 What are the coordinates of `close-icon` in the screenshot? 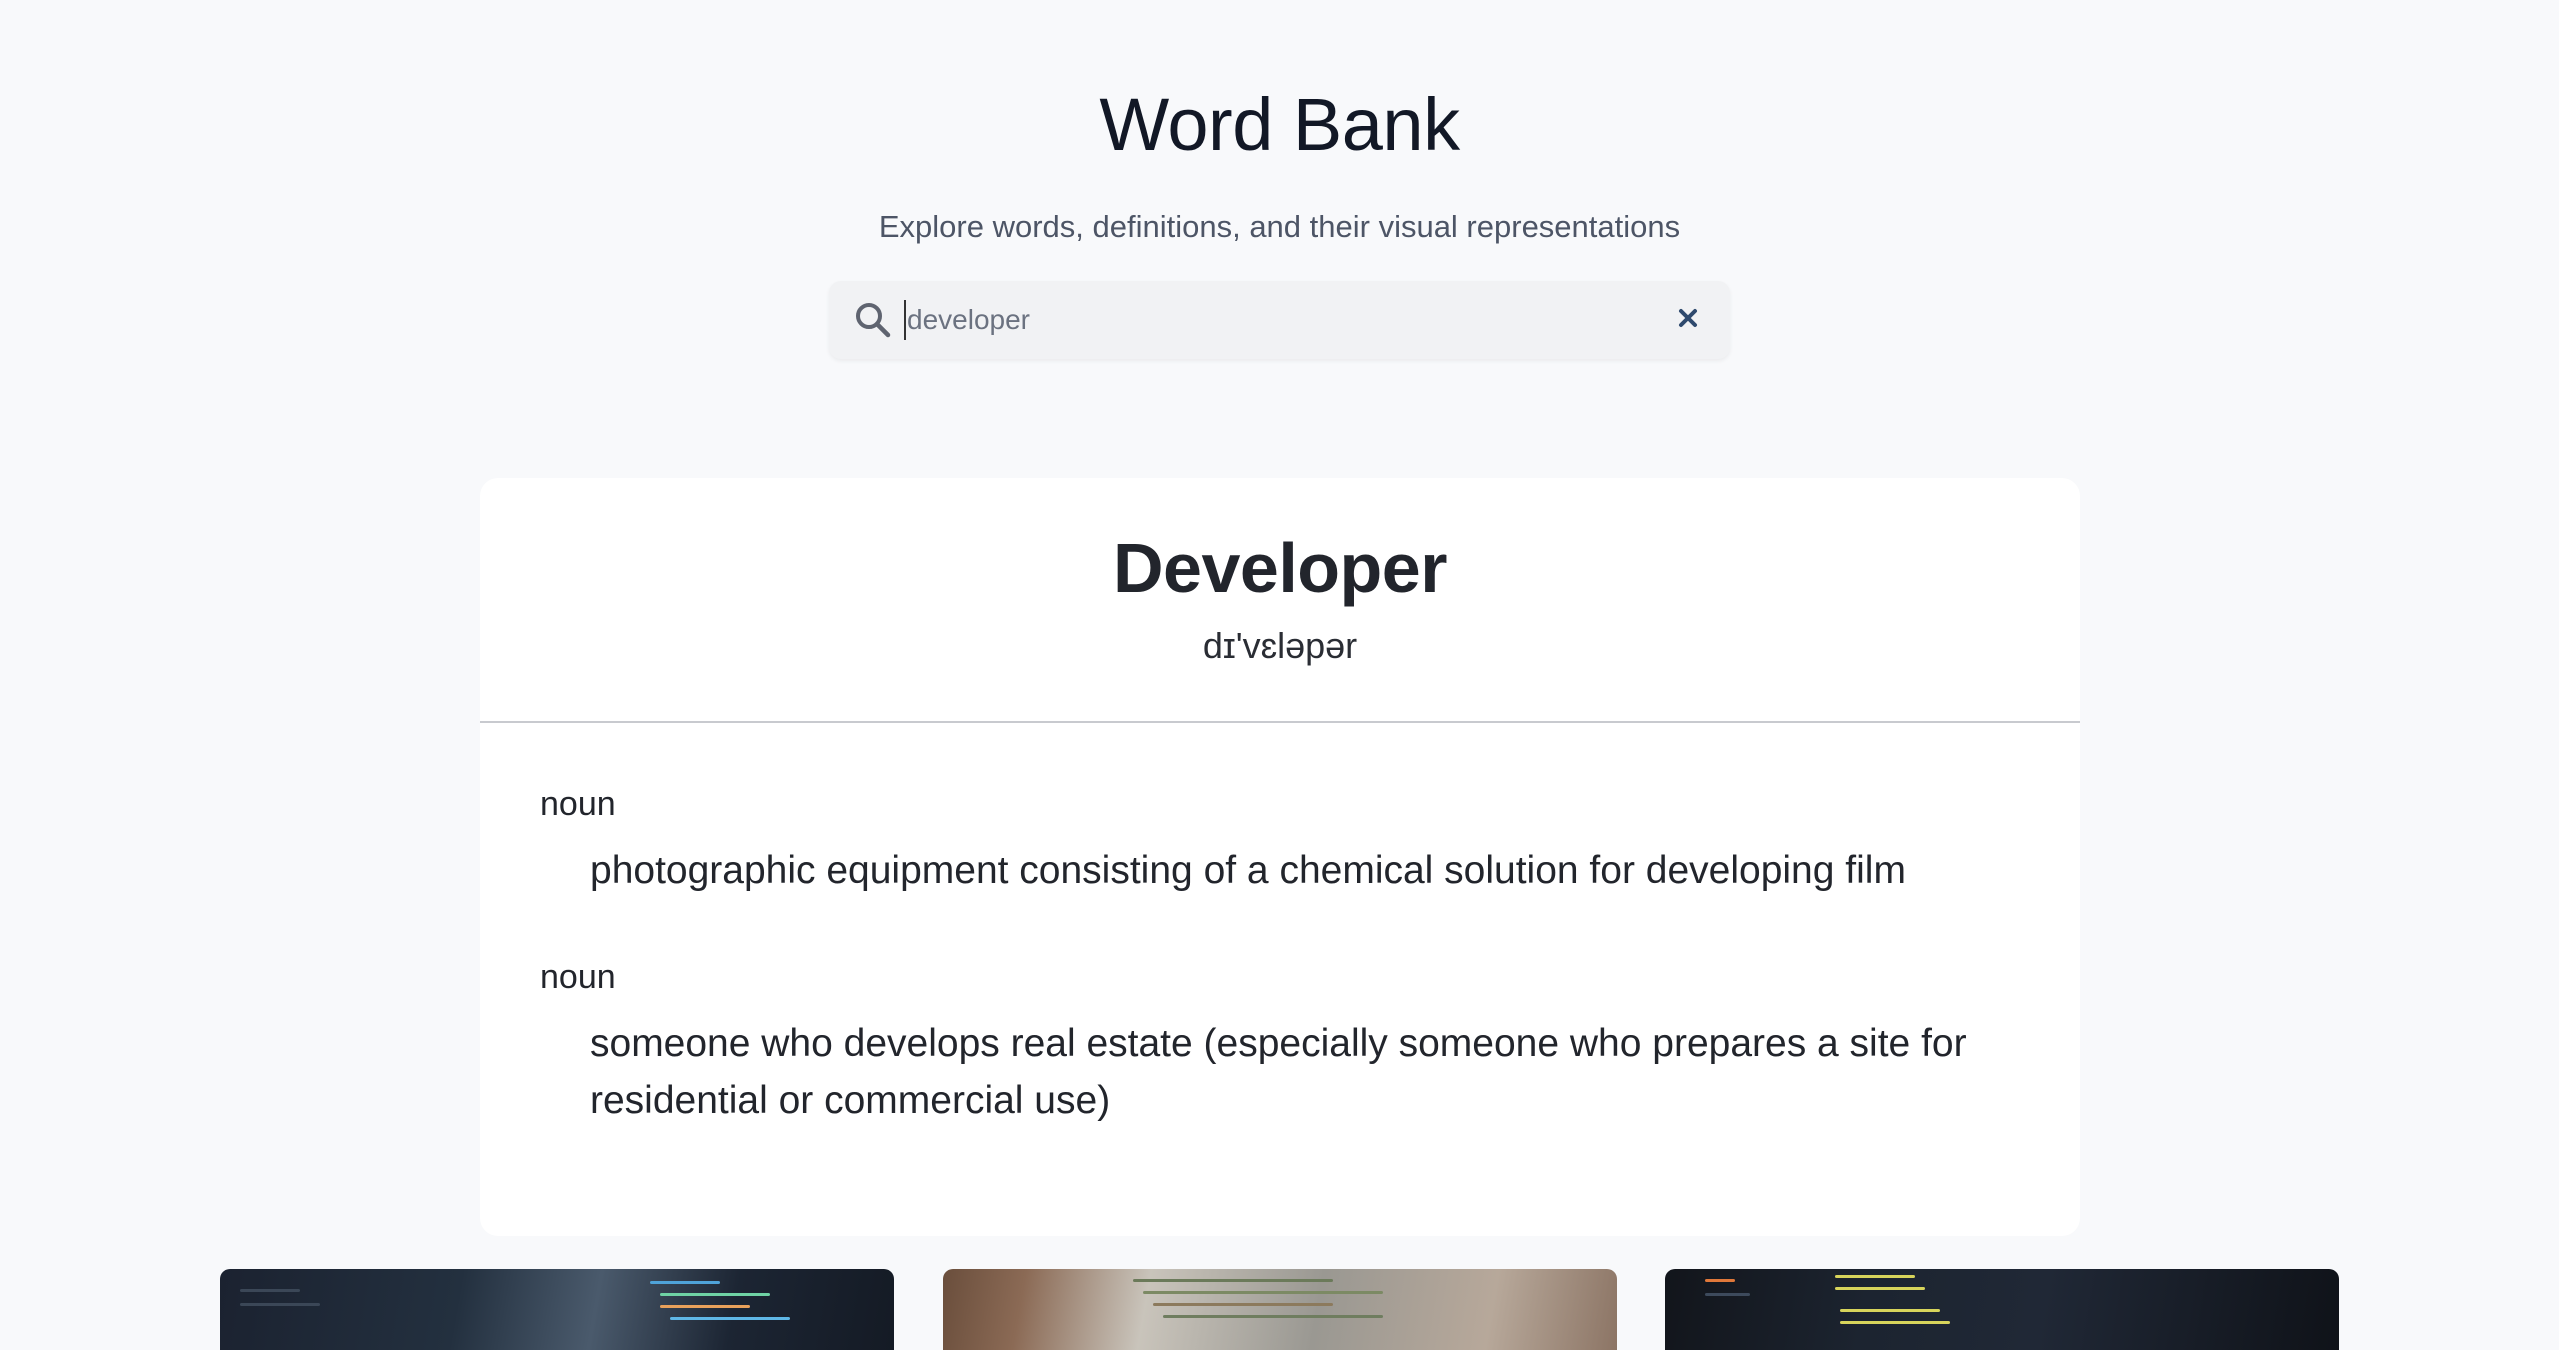 It's located at (1688, 320).